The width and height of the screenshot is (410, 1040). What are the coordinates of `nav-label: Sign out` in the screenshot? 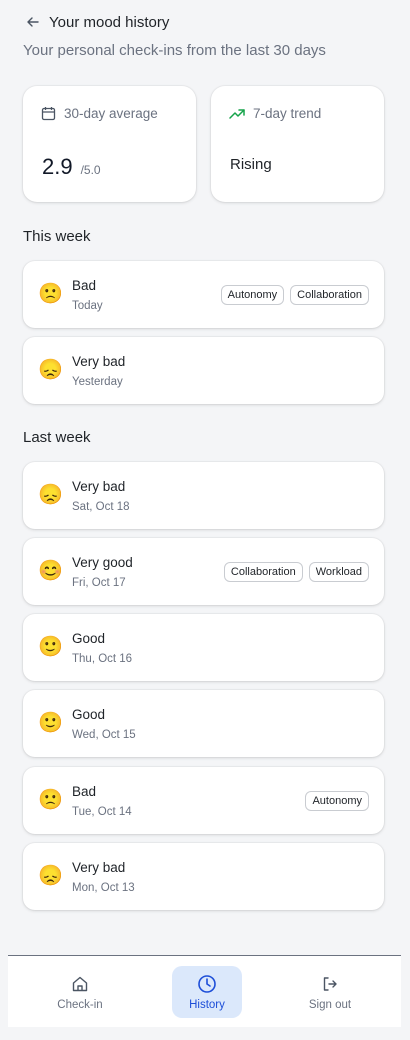 It's located at (330, 1005).